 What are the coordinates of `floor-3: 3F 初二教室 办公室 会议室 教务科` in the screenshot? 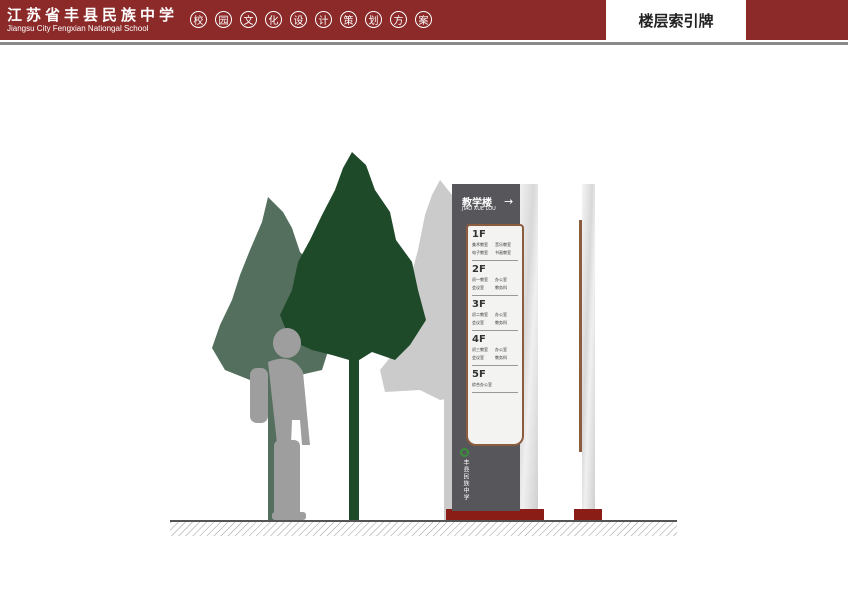 It's located at (495, 312).